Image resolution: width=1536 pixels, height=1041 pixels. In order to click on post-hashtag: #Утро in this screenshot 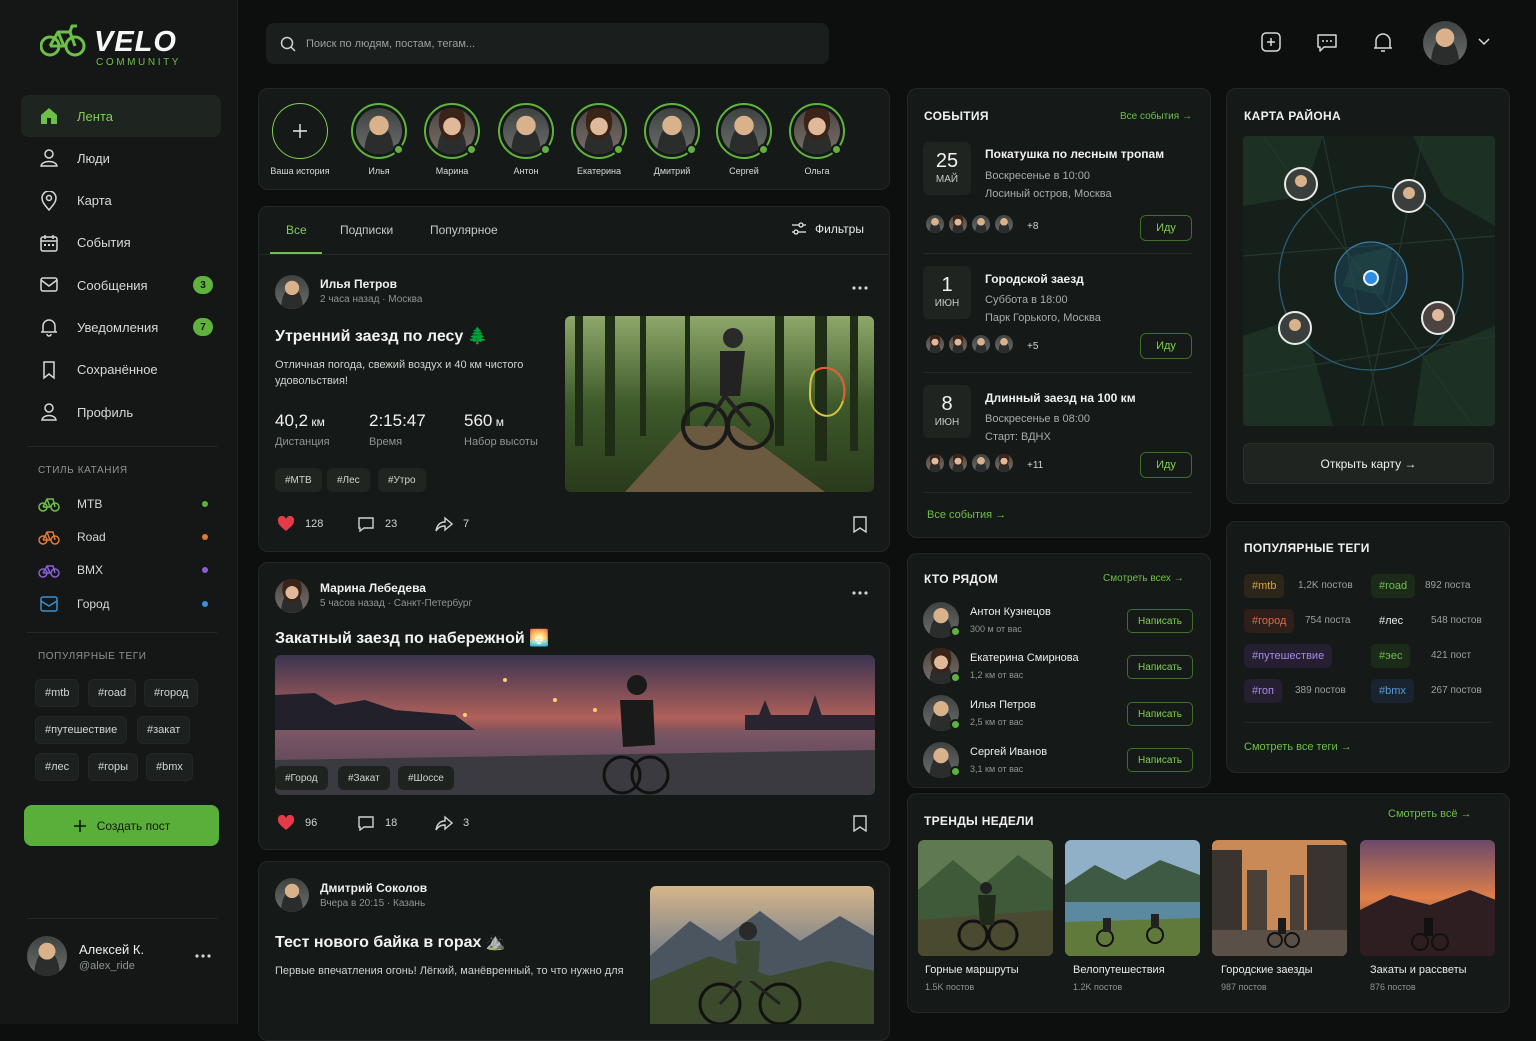, I will do `click(402, 480)`.